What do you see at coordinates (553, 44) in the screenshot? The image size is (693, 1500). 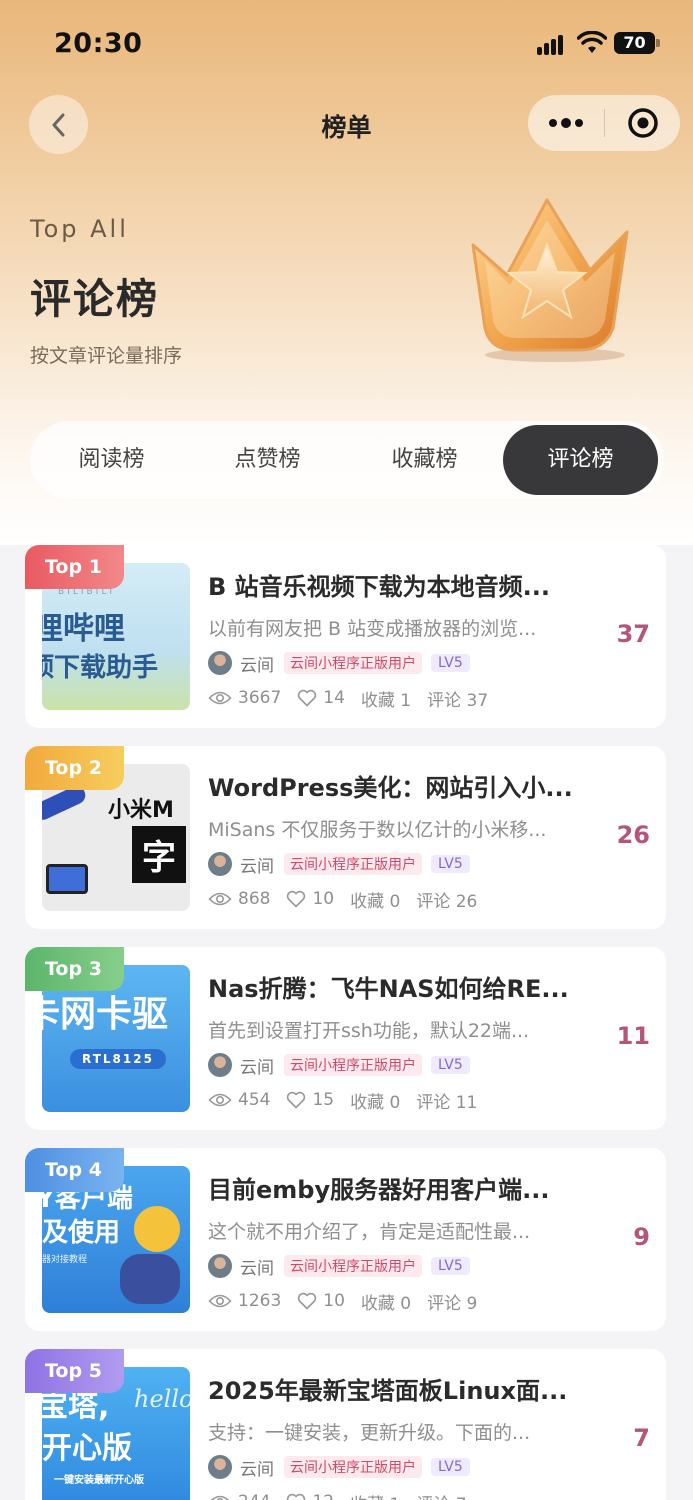 I see `cellular-signal-icon` at bounding box center [553, 44].